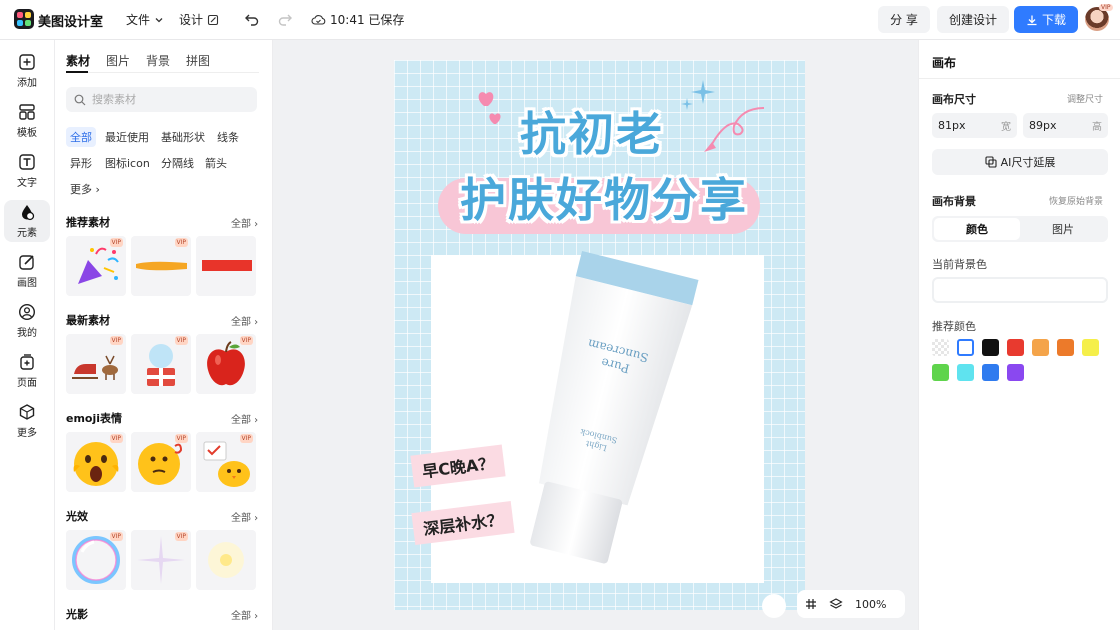 The width and height of the screenshot is (1120, 630). I want to click on chip-basic-shapes: 基础形状, so click(183, 137).